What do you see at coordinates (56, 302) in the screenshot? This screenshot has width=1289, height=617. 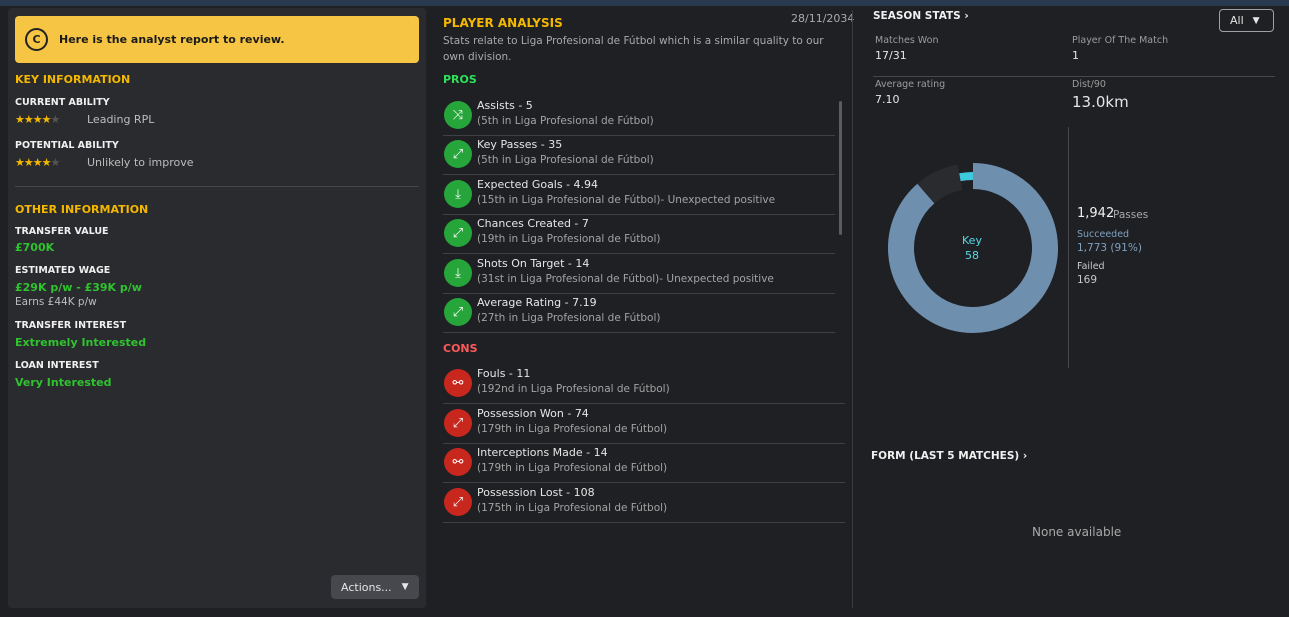 I see `current-wage: Earns £44K p/w` at bounding box center [56, 302].